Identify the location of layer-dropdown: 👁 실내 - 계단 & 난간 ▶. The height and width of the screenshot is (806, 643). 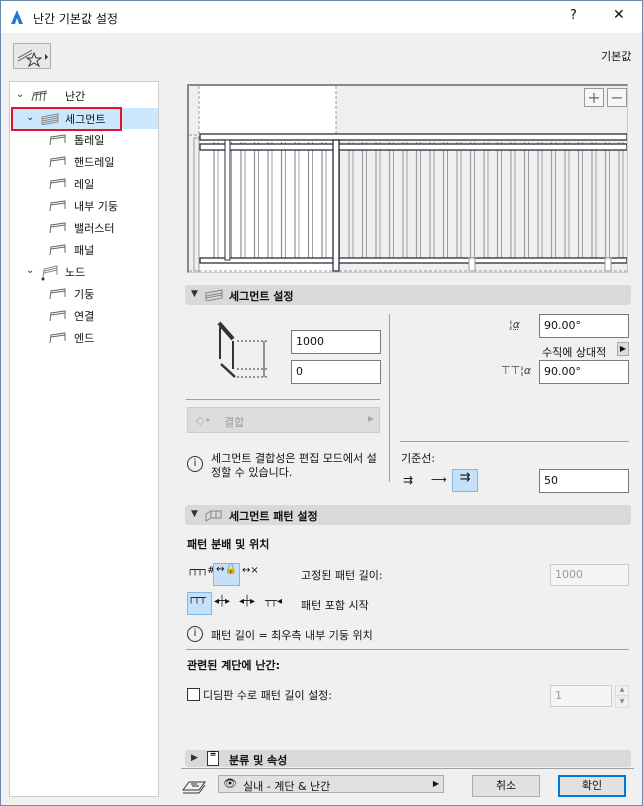
(331, 784).